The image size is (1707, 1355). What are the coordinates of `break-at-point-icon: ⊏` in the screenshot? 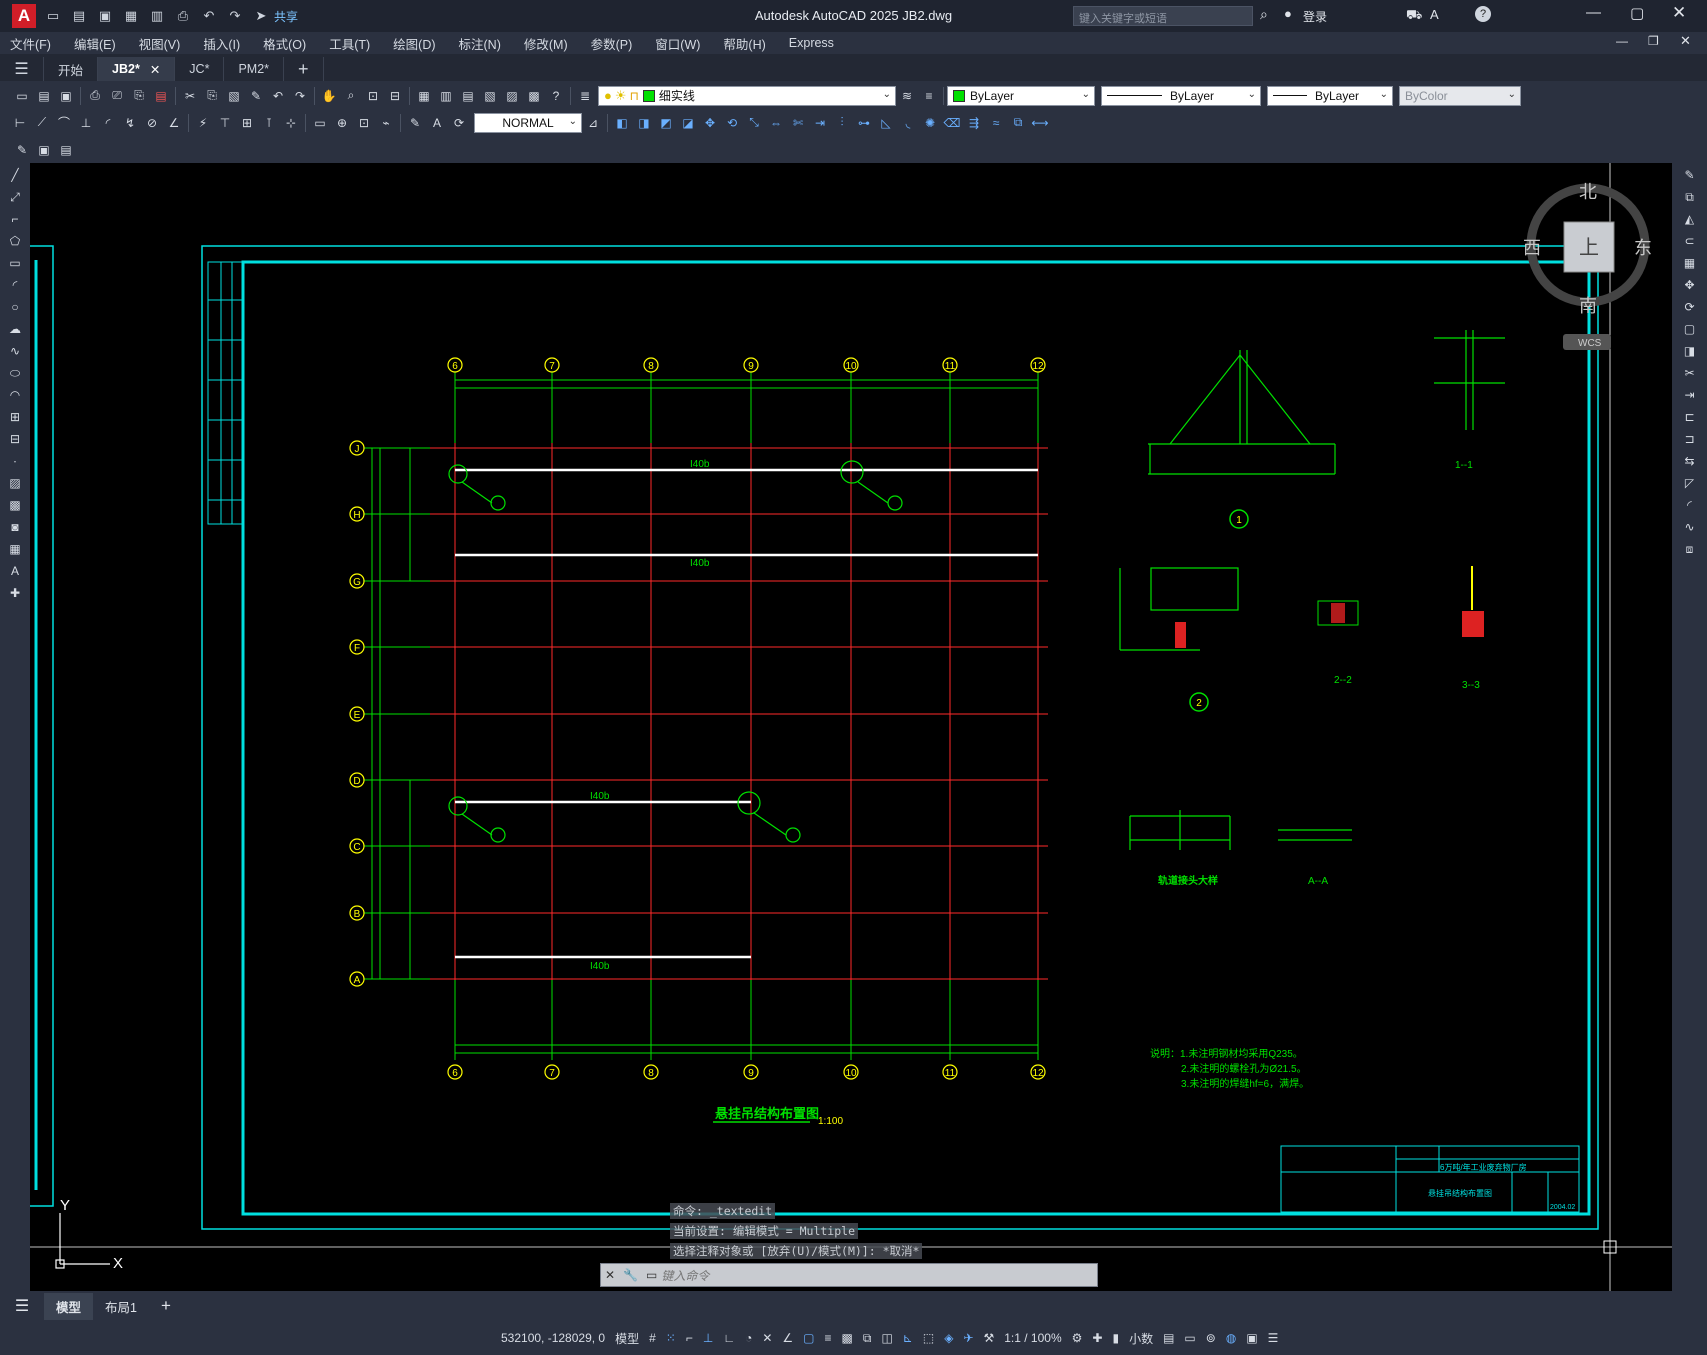 It's located at (1690, 417).